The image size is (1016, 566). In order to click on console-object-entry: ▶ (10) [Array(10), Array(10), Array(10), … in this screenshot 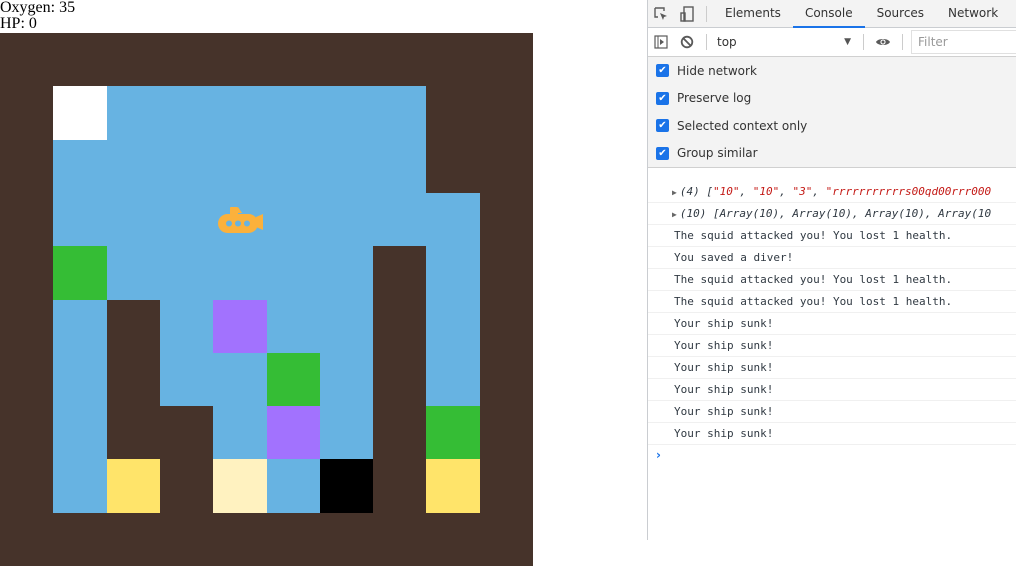, I will do `click(832, 214)`.